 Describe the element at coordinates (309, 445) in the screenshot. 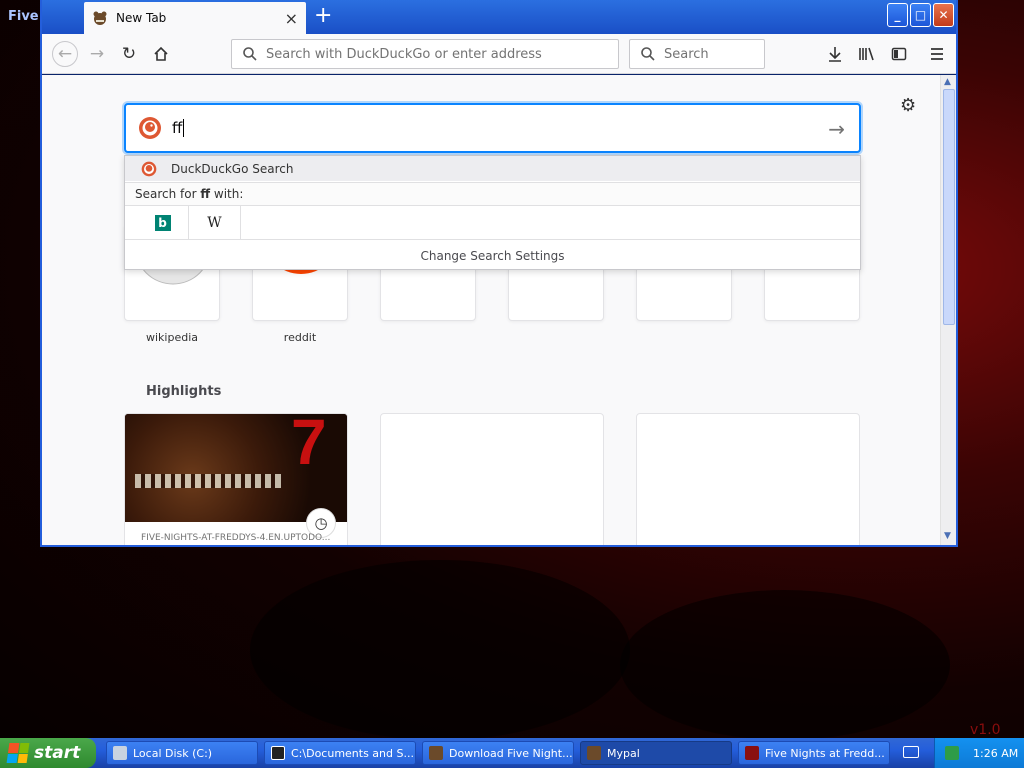

I see `thumbnail-red-mark: 7` at that location.